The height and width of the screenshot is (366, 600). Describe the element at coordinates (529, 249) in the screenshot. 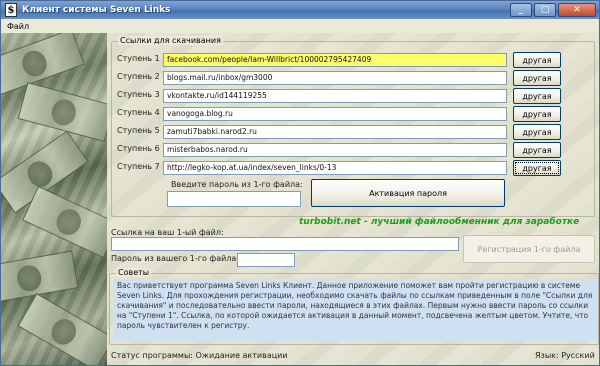

I see `register-file-button: Регистрация 1-го файла` at that location.